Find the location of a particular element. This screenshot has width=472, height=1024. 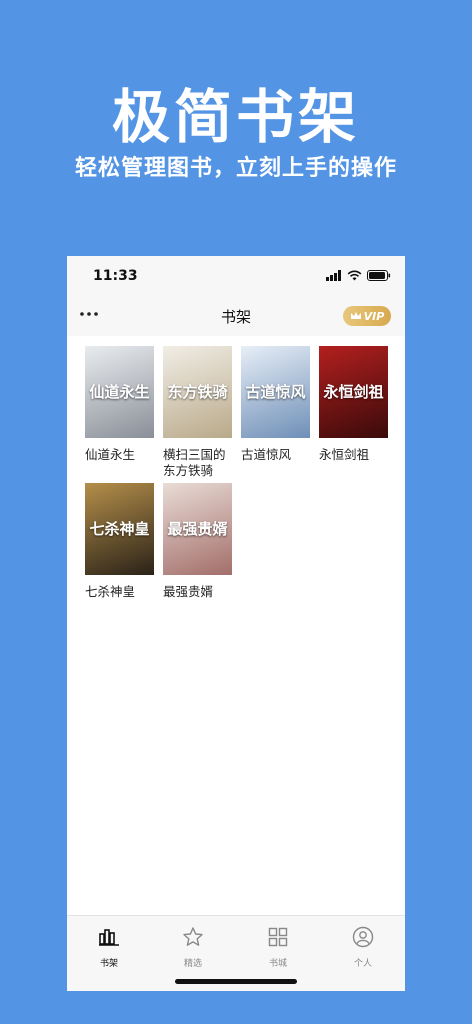

book-item: 仙道永生 仙道永生 is located at coordinates (120, 404).